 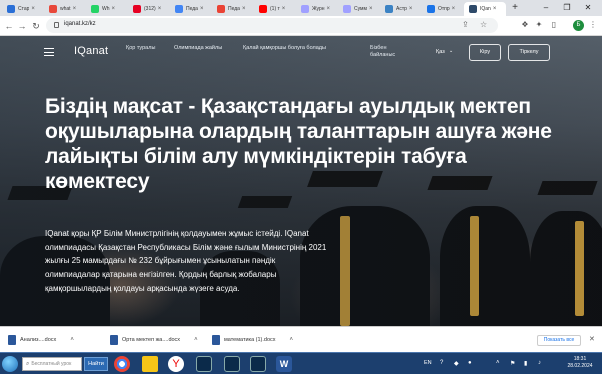 I want to click on close-downloads-icon: ✕, so click(x=592, y=339).